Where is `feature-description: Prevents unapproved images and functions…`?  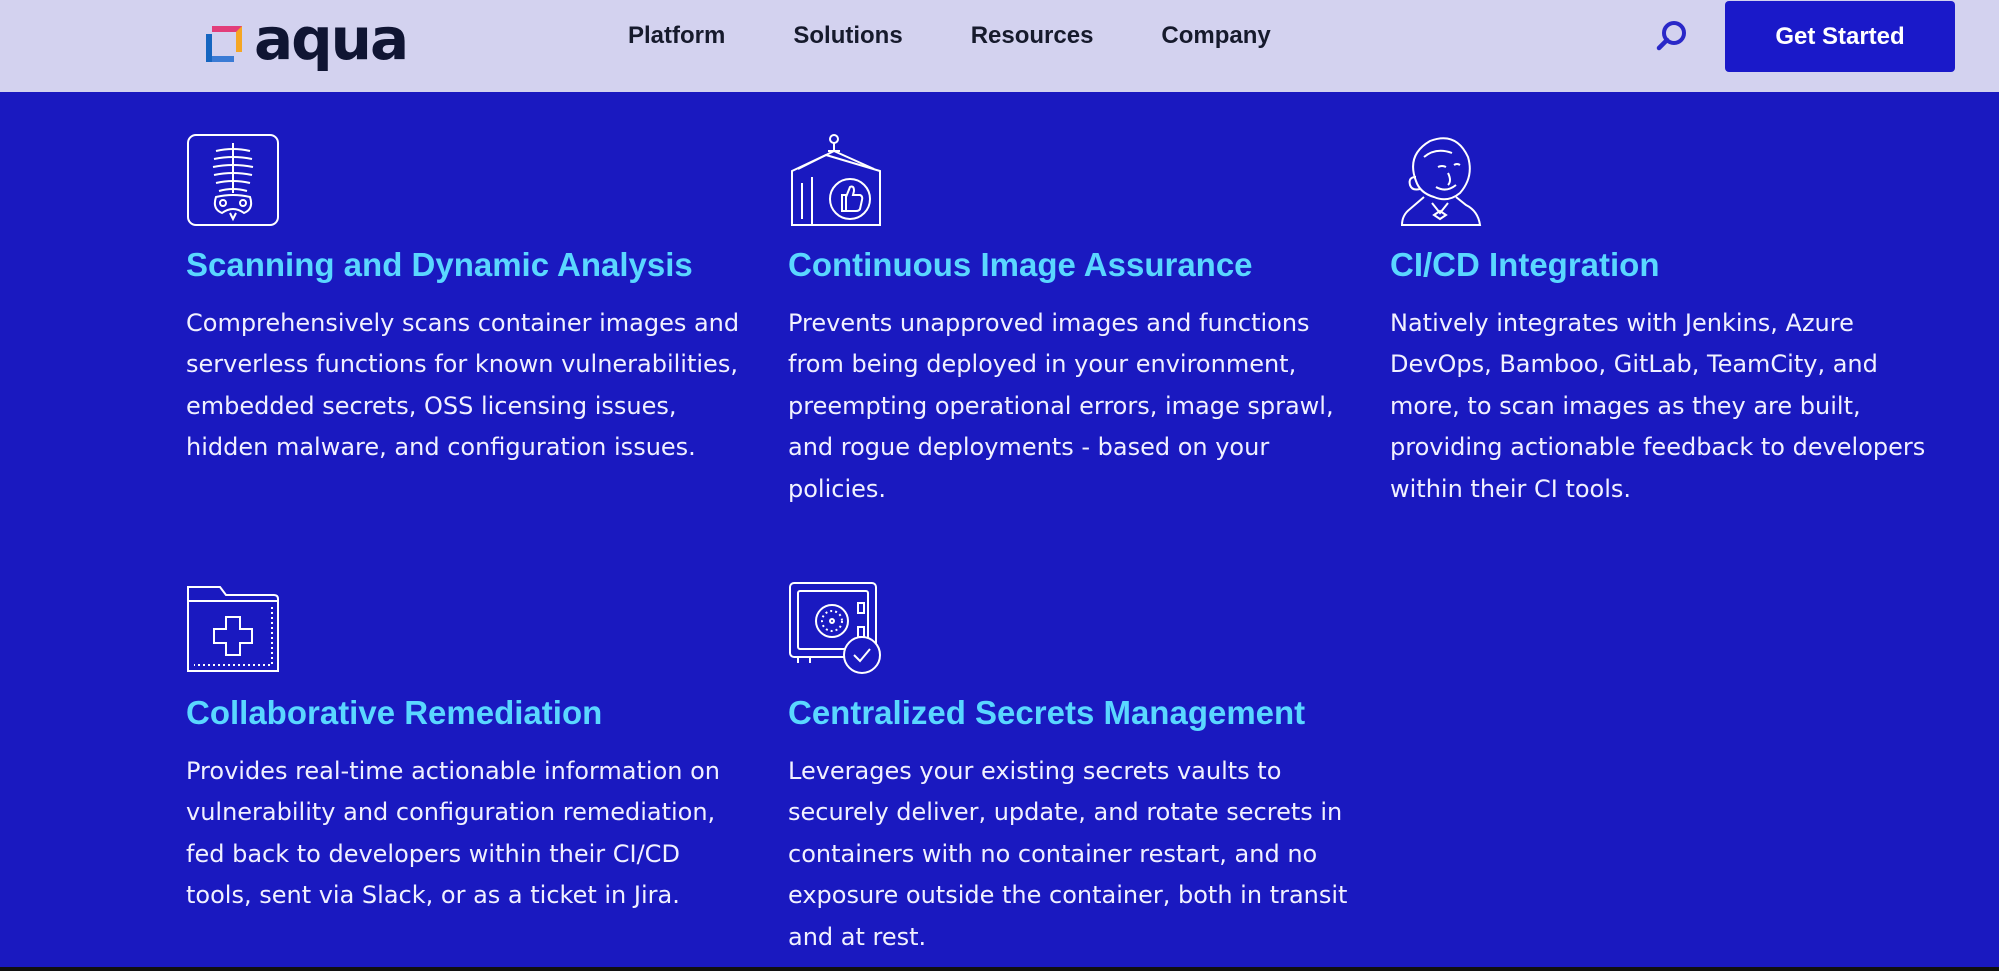
feature-description: Prevents unapproved images and functions… is located at coordinates (1061, 405).